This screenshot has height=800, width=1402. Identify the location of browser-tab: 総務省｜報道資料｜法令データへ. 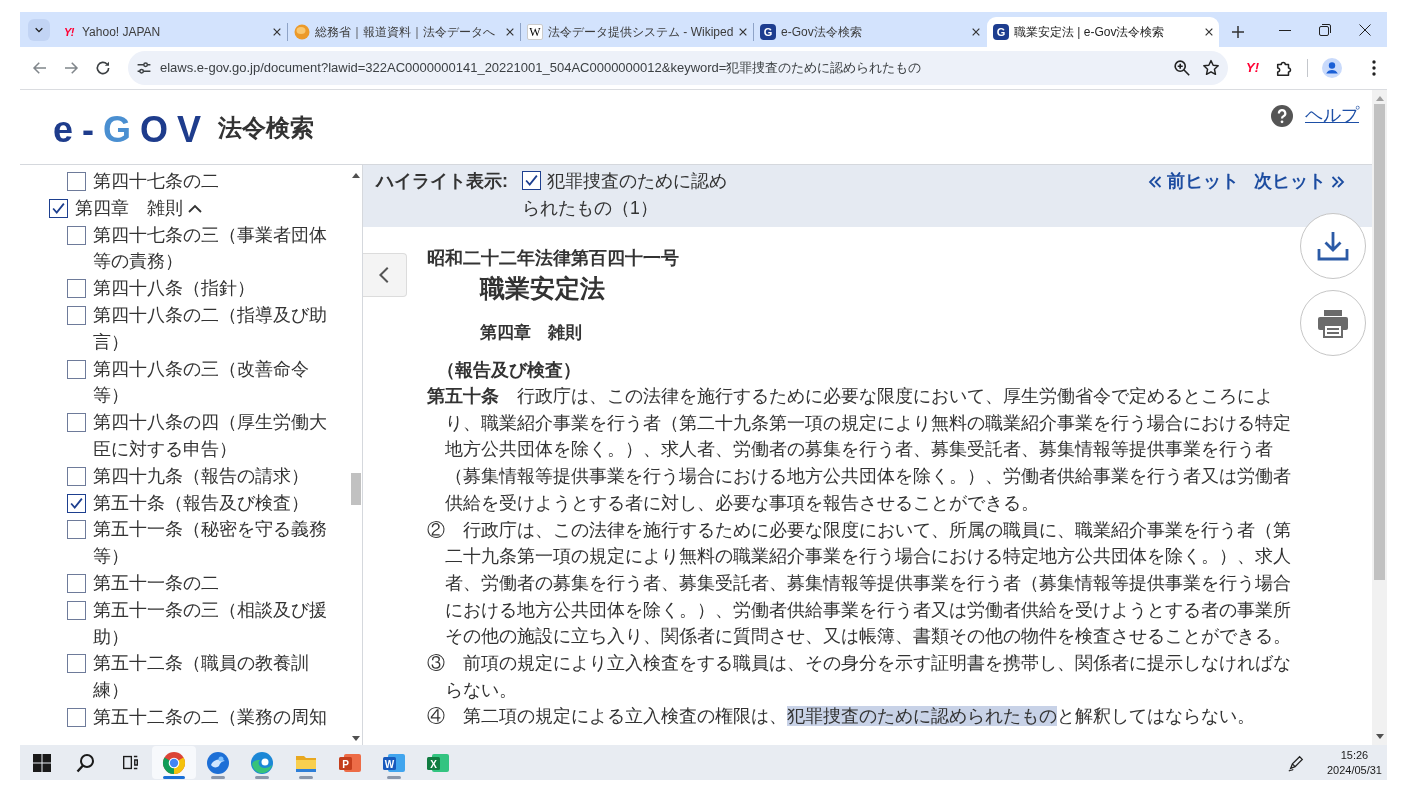
(404, 32).